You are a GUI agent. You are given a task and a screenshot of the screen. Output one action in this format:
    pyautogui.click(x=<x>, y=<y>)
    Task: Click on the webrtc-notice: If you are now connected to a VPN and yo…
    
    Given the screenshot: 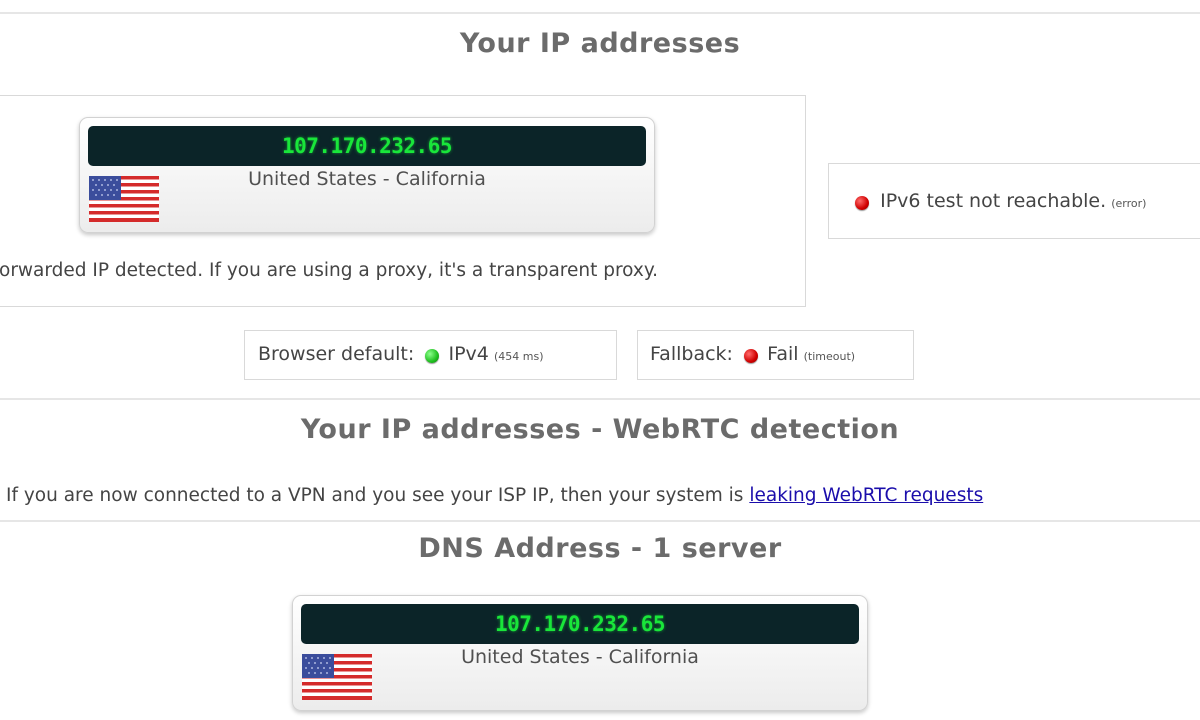 What is the action you would take?
    pyautogui.click(x=494, y=495)
    